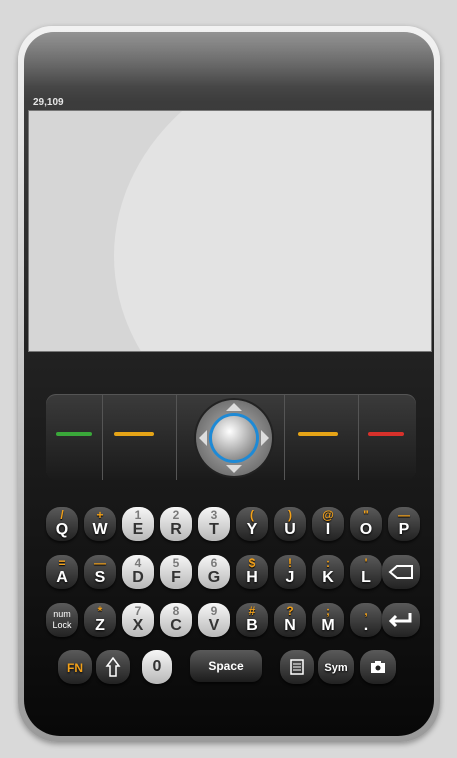 The height and width of the screenshot is (758, 457). I want to click on key-alt-label: ", so click(366, 515).